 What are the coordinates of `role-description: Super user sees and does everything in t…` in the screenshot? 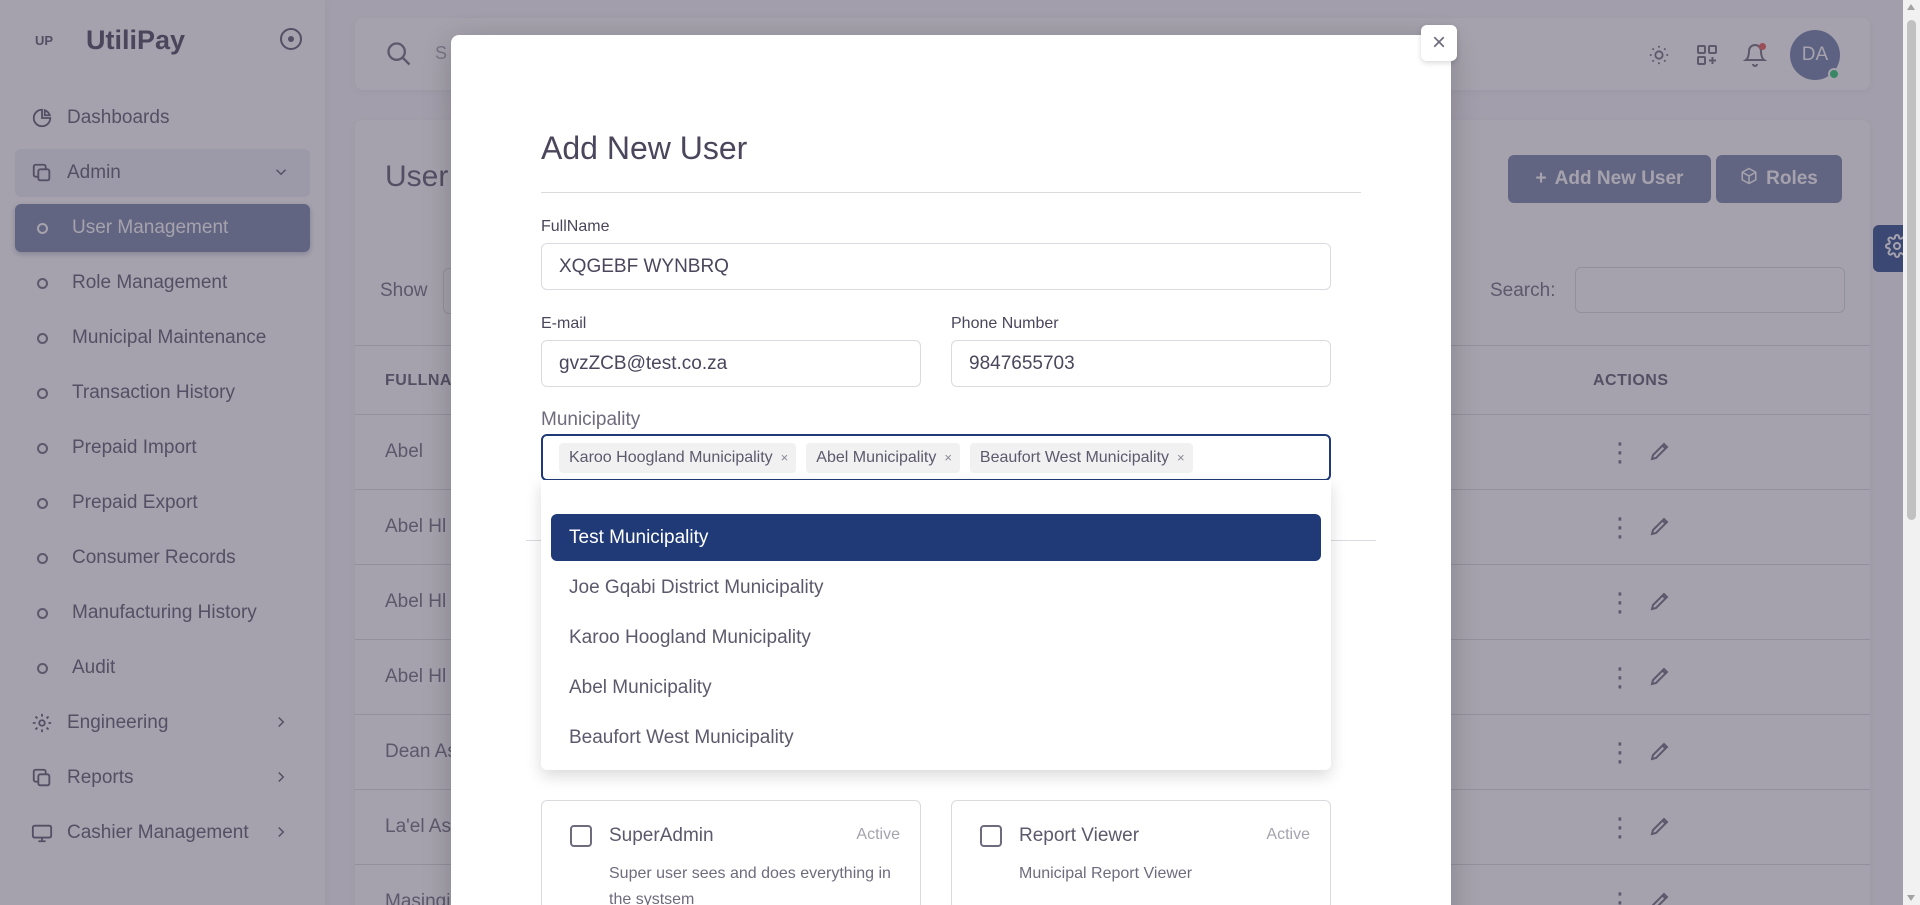 It's located at (750, 885).